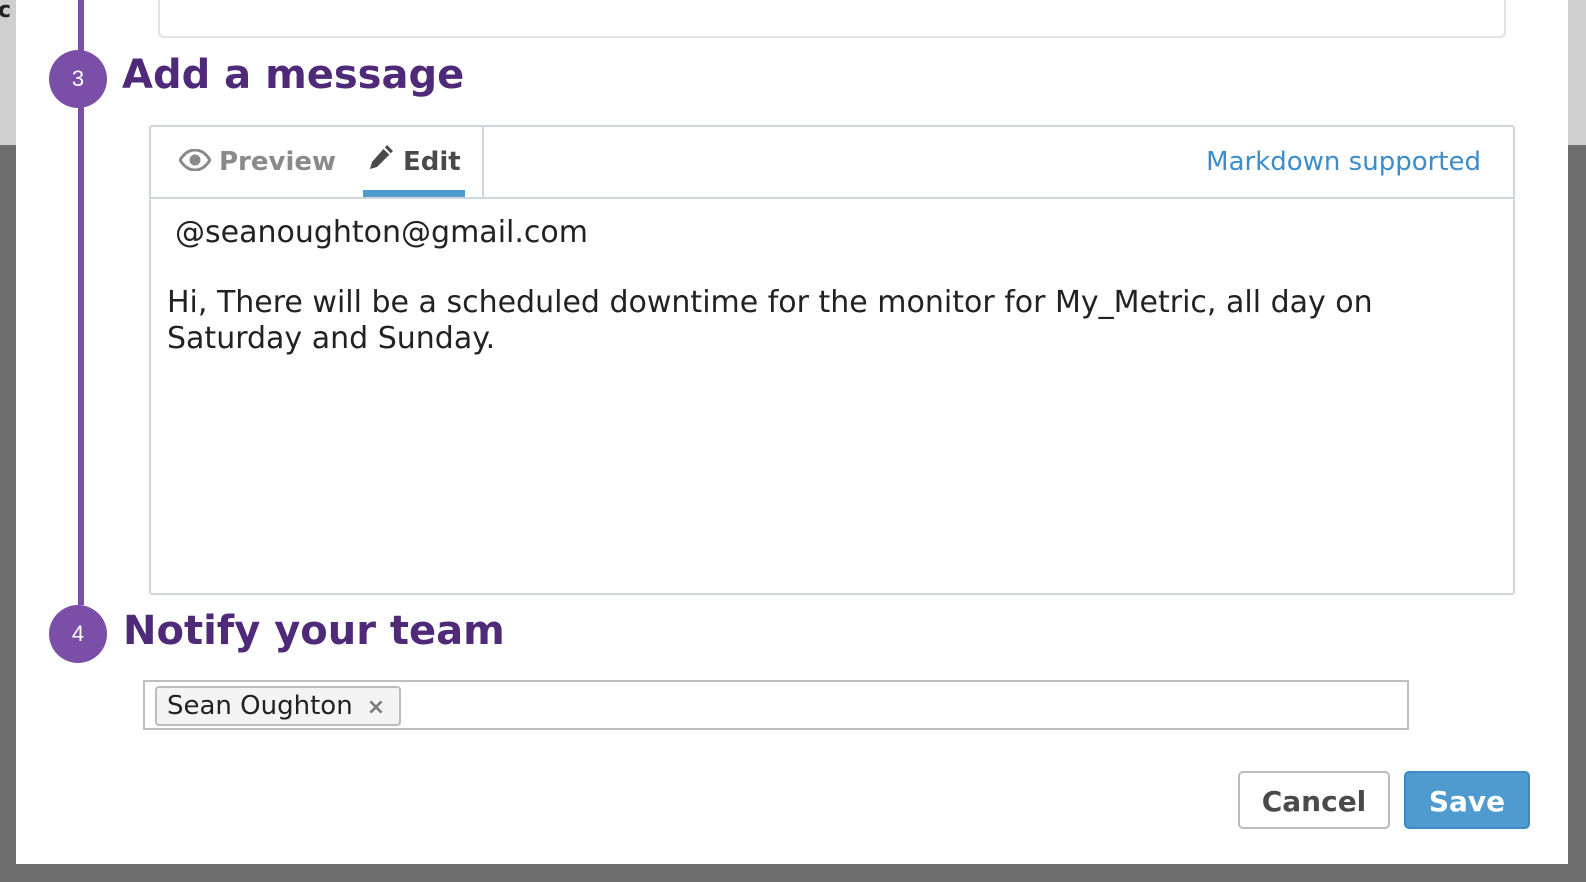 Image resolution: width=1586 pixels, height=882 pixels. I want to click on backdrop-left: c, so click(8, 441).